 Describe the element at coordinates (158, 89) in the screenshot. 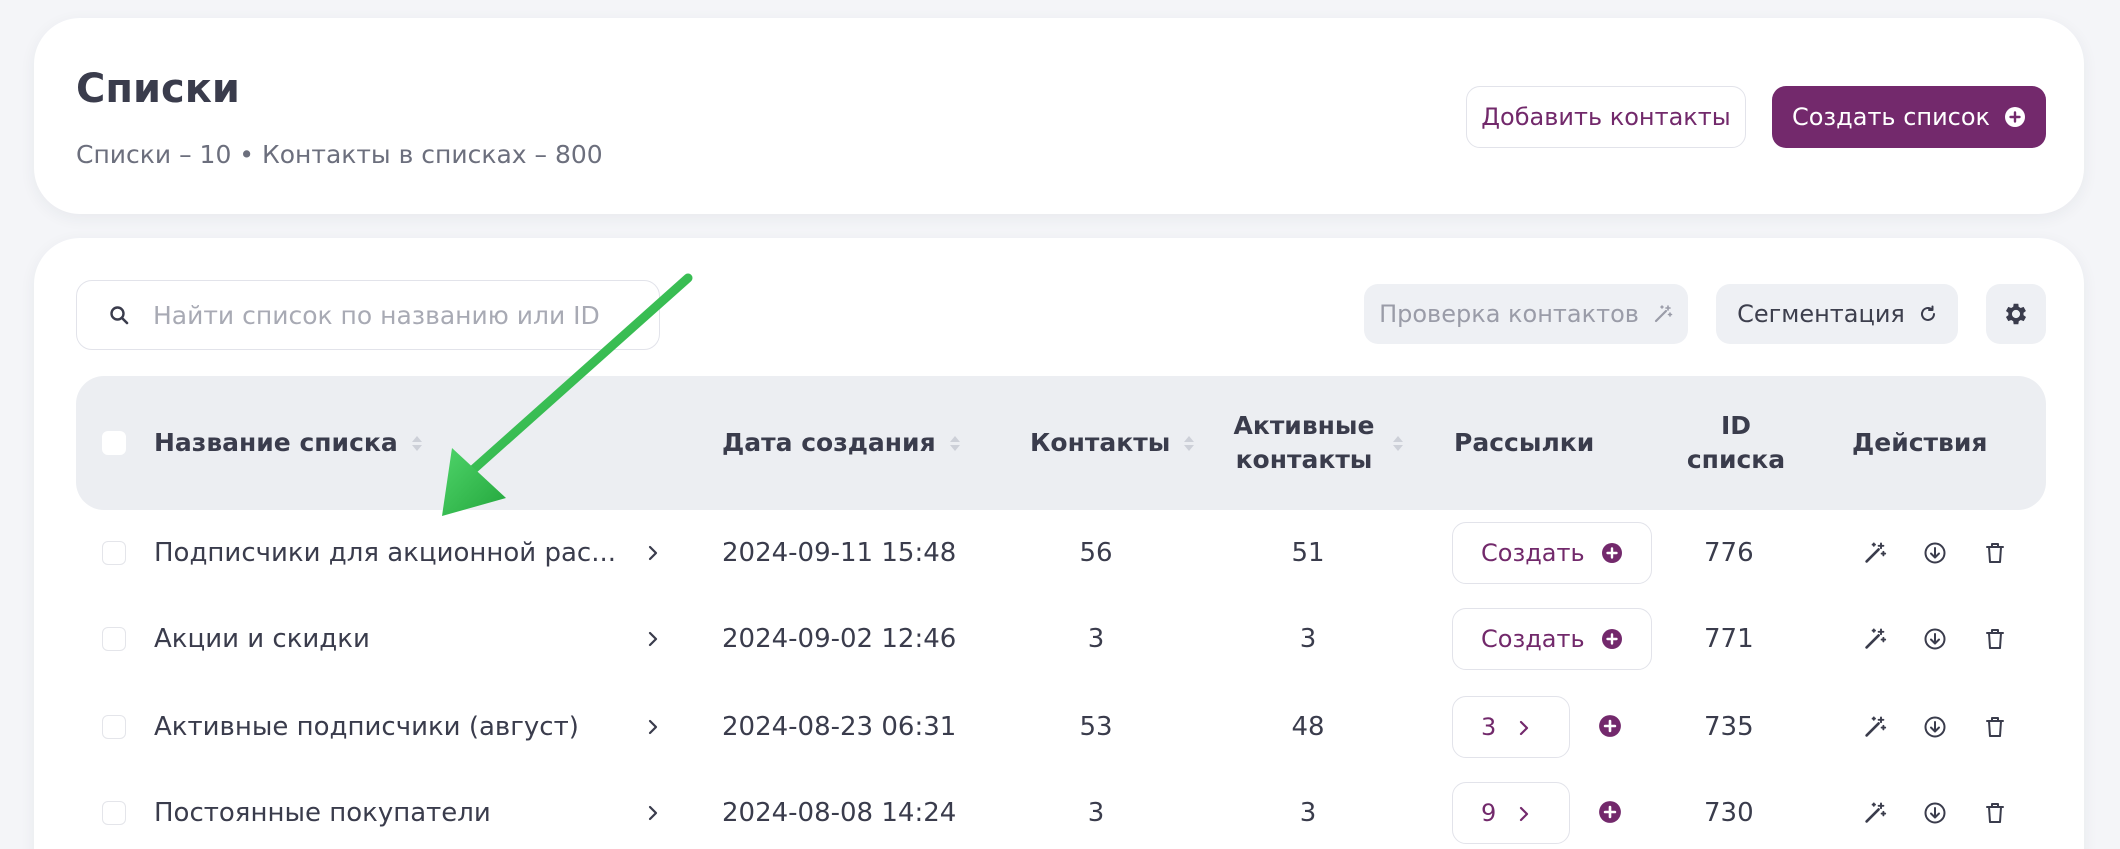

I see `page-title: Списки` at that location.